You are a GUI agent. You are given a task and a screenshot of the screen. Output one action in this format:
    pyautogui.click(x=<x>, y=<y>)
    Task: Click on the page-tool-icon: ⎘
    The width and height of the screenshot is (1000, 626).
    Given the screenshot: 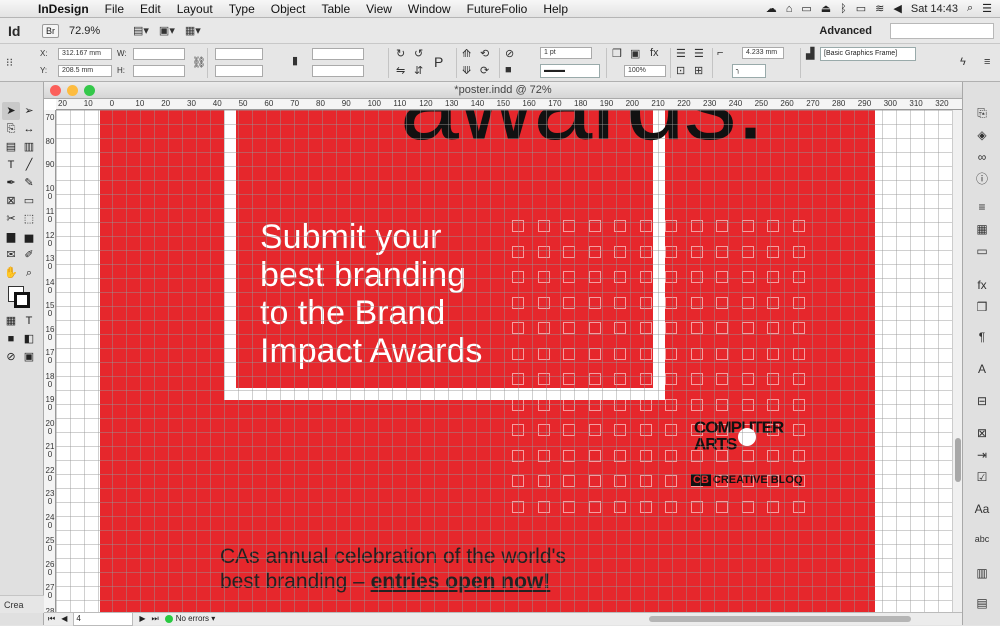 What is the action you would take?
    pyautogui.click(x=11, y=129)
    